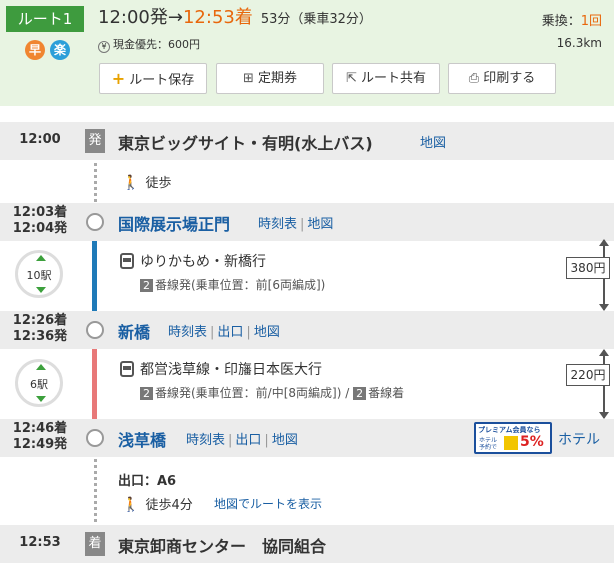  I want to click on exit-label: 出口：A6, so click(147, 481).